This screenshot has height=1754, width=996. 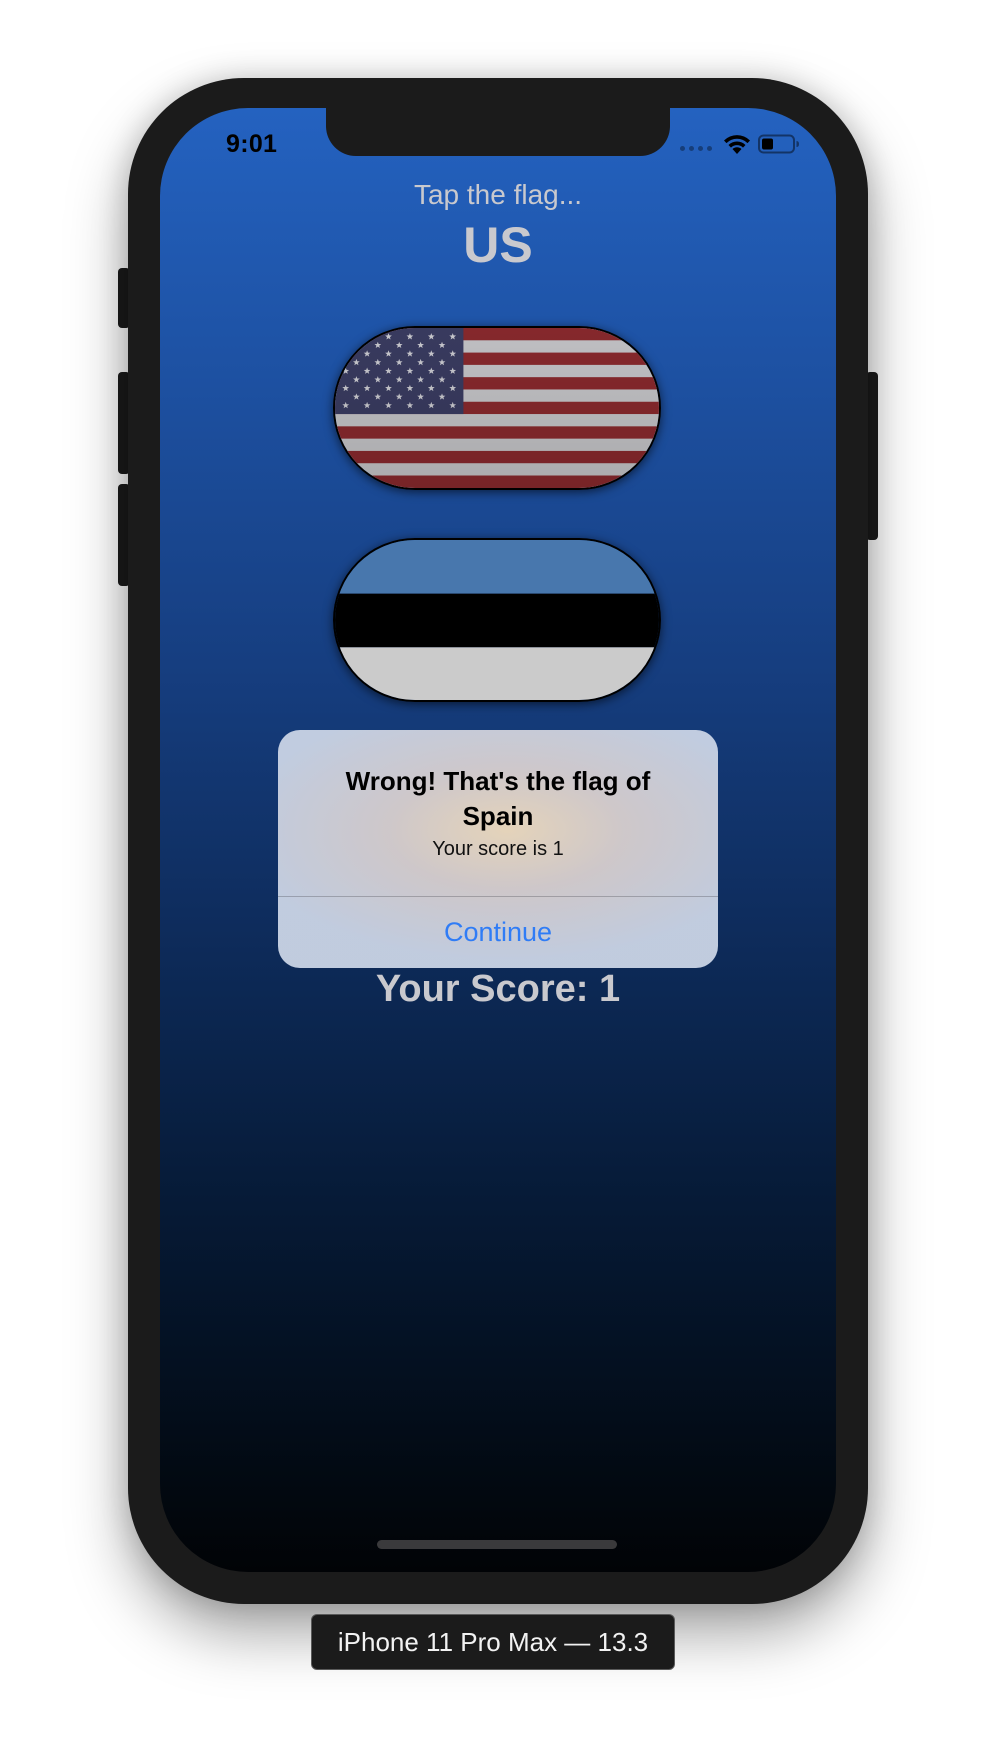 I want to click on device-label: iPhone 11 Pro Max — 13.3, so click(x=493, y=1642).